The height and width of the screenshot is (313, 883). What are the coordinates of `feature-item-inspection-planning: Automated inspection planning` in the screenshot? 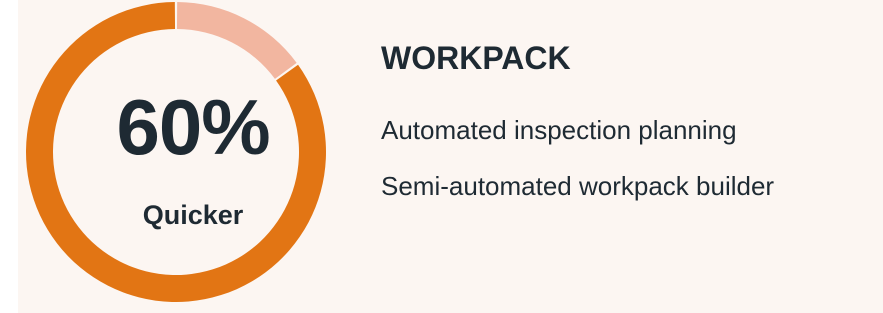 It's located at (559, 130).